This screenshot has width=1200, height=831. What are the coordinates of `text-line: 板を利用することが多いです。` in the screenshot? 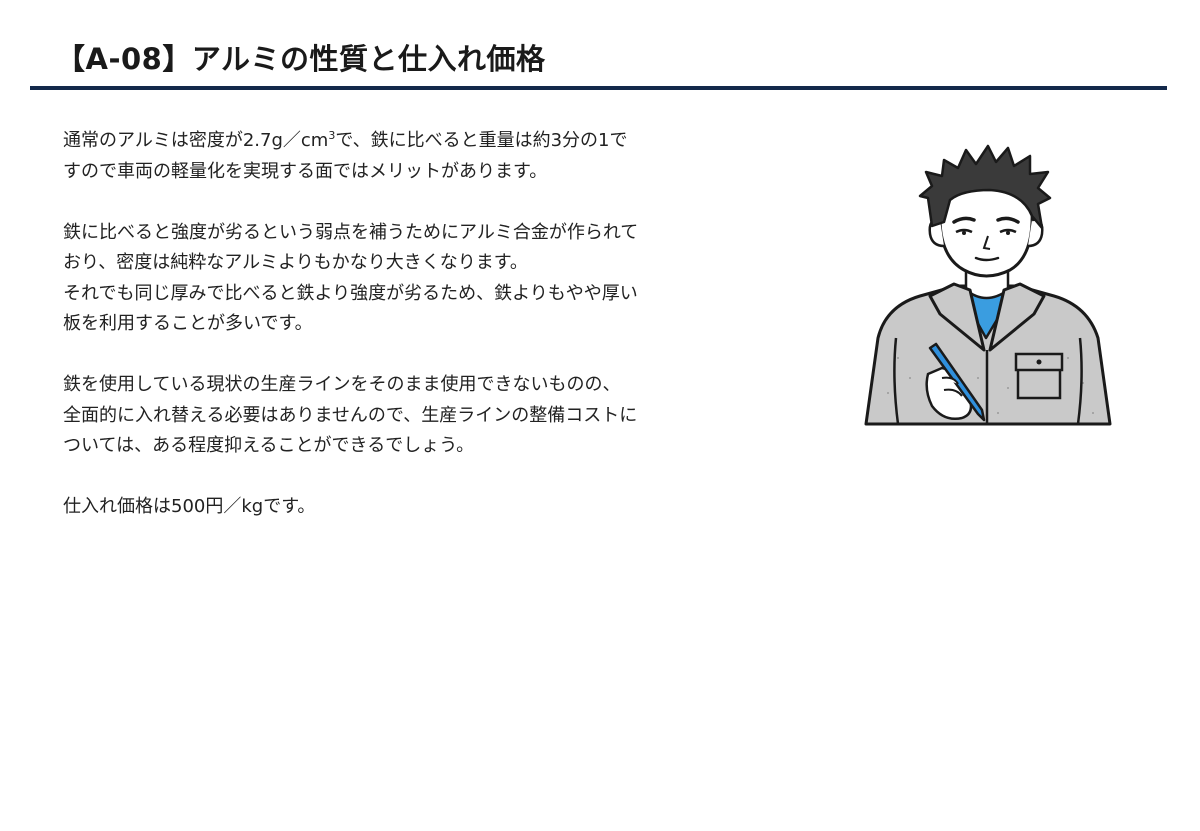 It's located at (188, 323).